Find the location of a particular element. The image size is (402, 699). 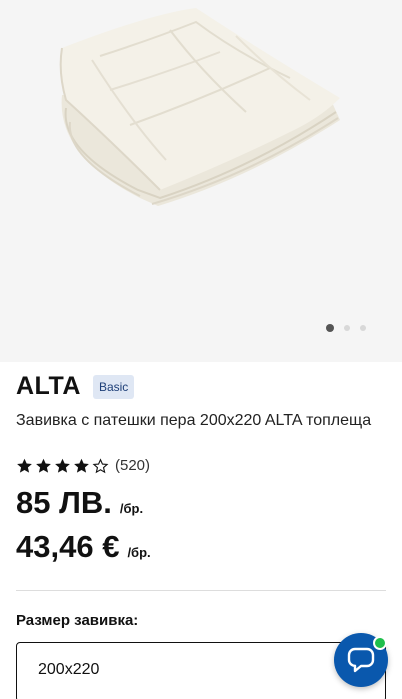

section-divider is located at coordinates (201, 590).